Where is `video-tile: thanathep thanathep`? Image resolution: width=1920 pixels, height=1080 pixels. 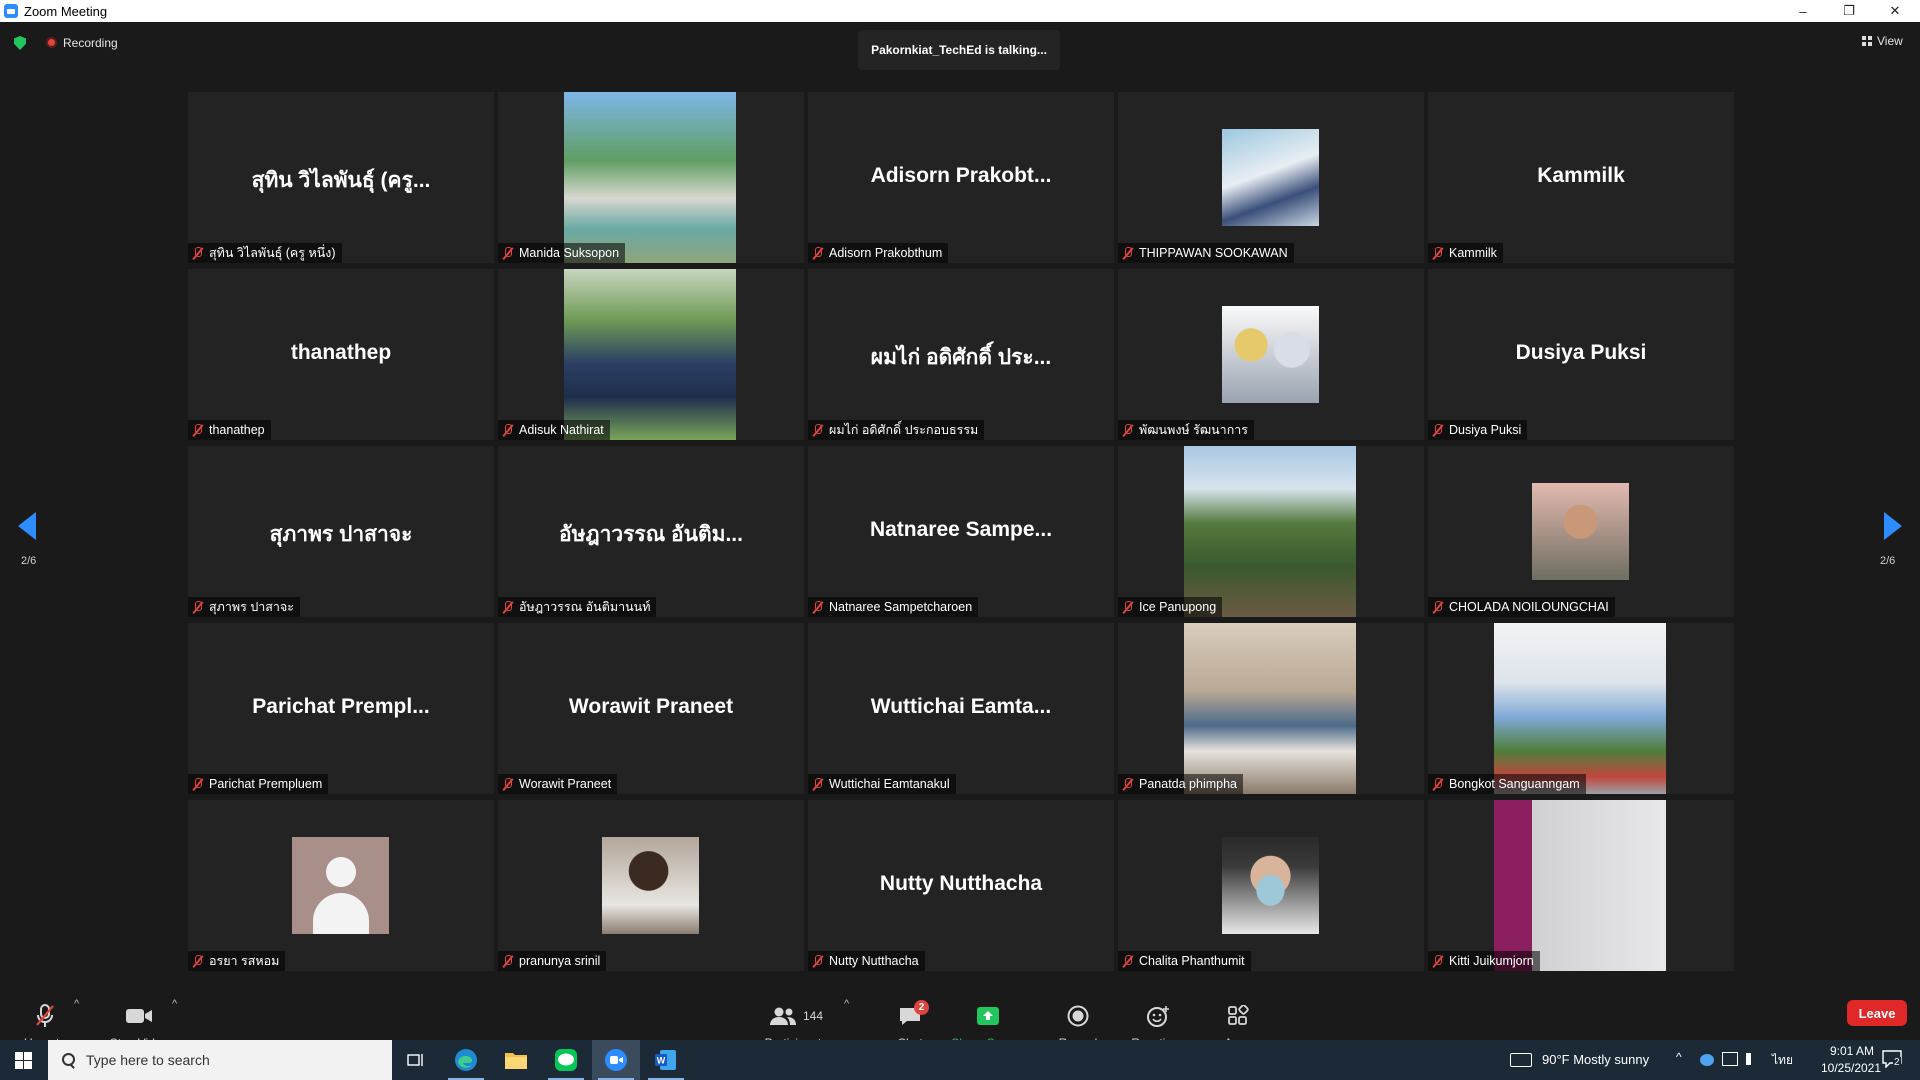 video-tile: thanathep thanathep is located at coordinates (341, 354).